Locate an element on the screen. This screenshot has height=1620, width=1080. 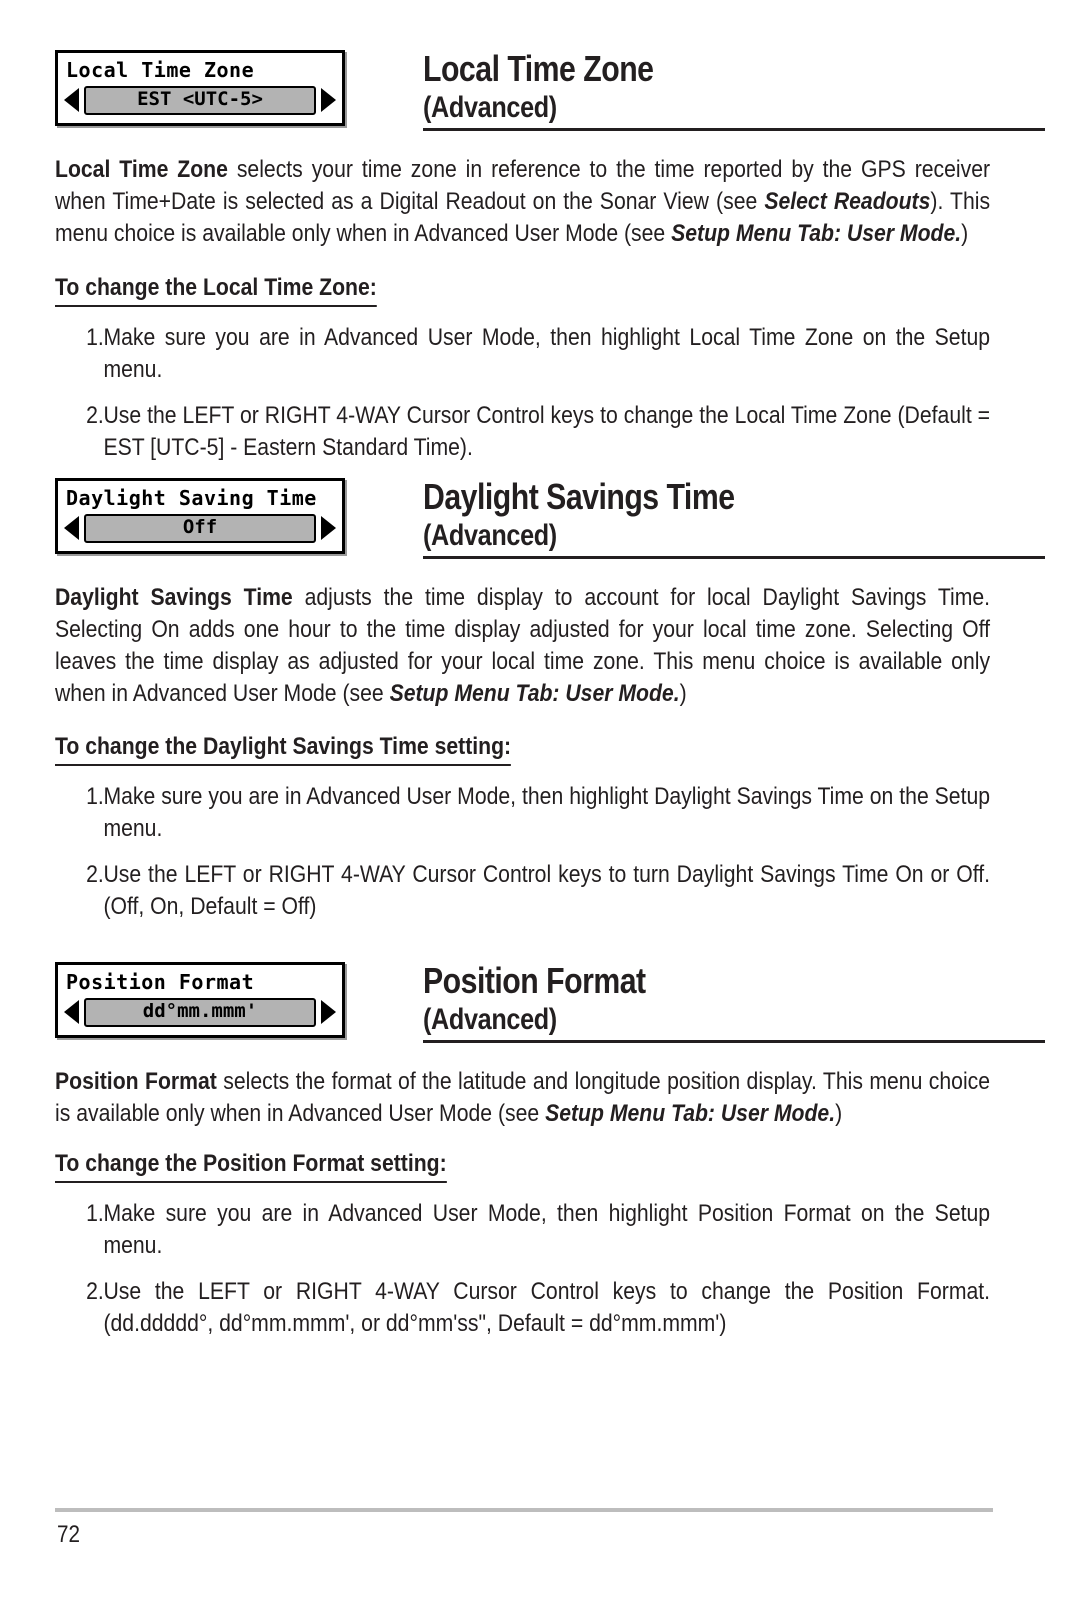
menu-widget-position-format: Position Format dd°mm.mmm' is located at coordinates (200, 1000).